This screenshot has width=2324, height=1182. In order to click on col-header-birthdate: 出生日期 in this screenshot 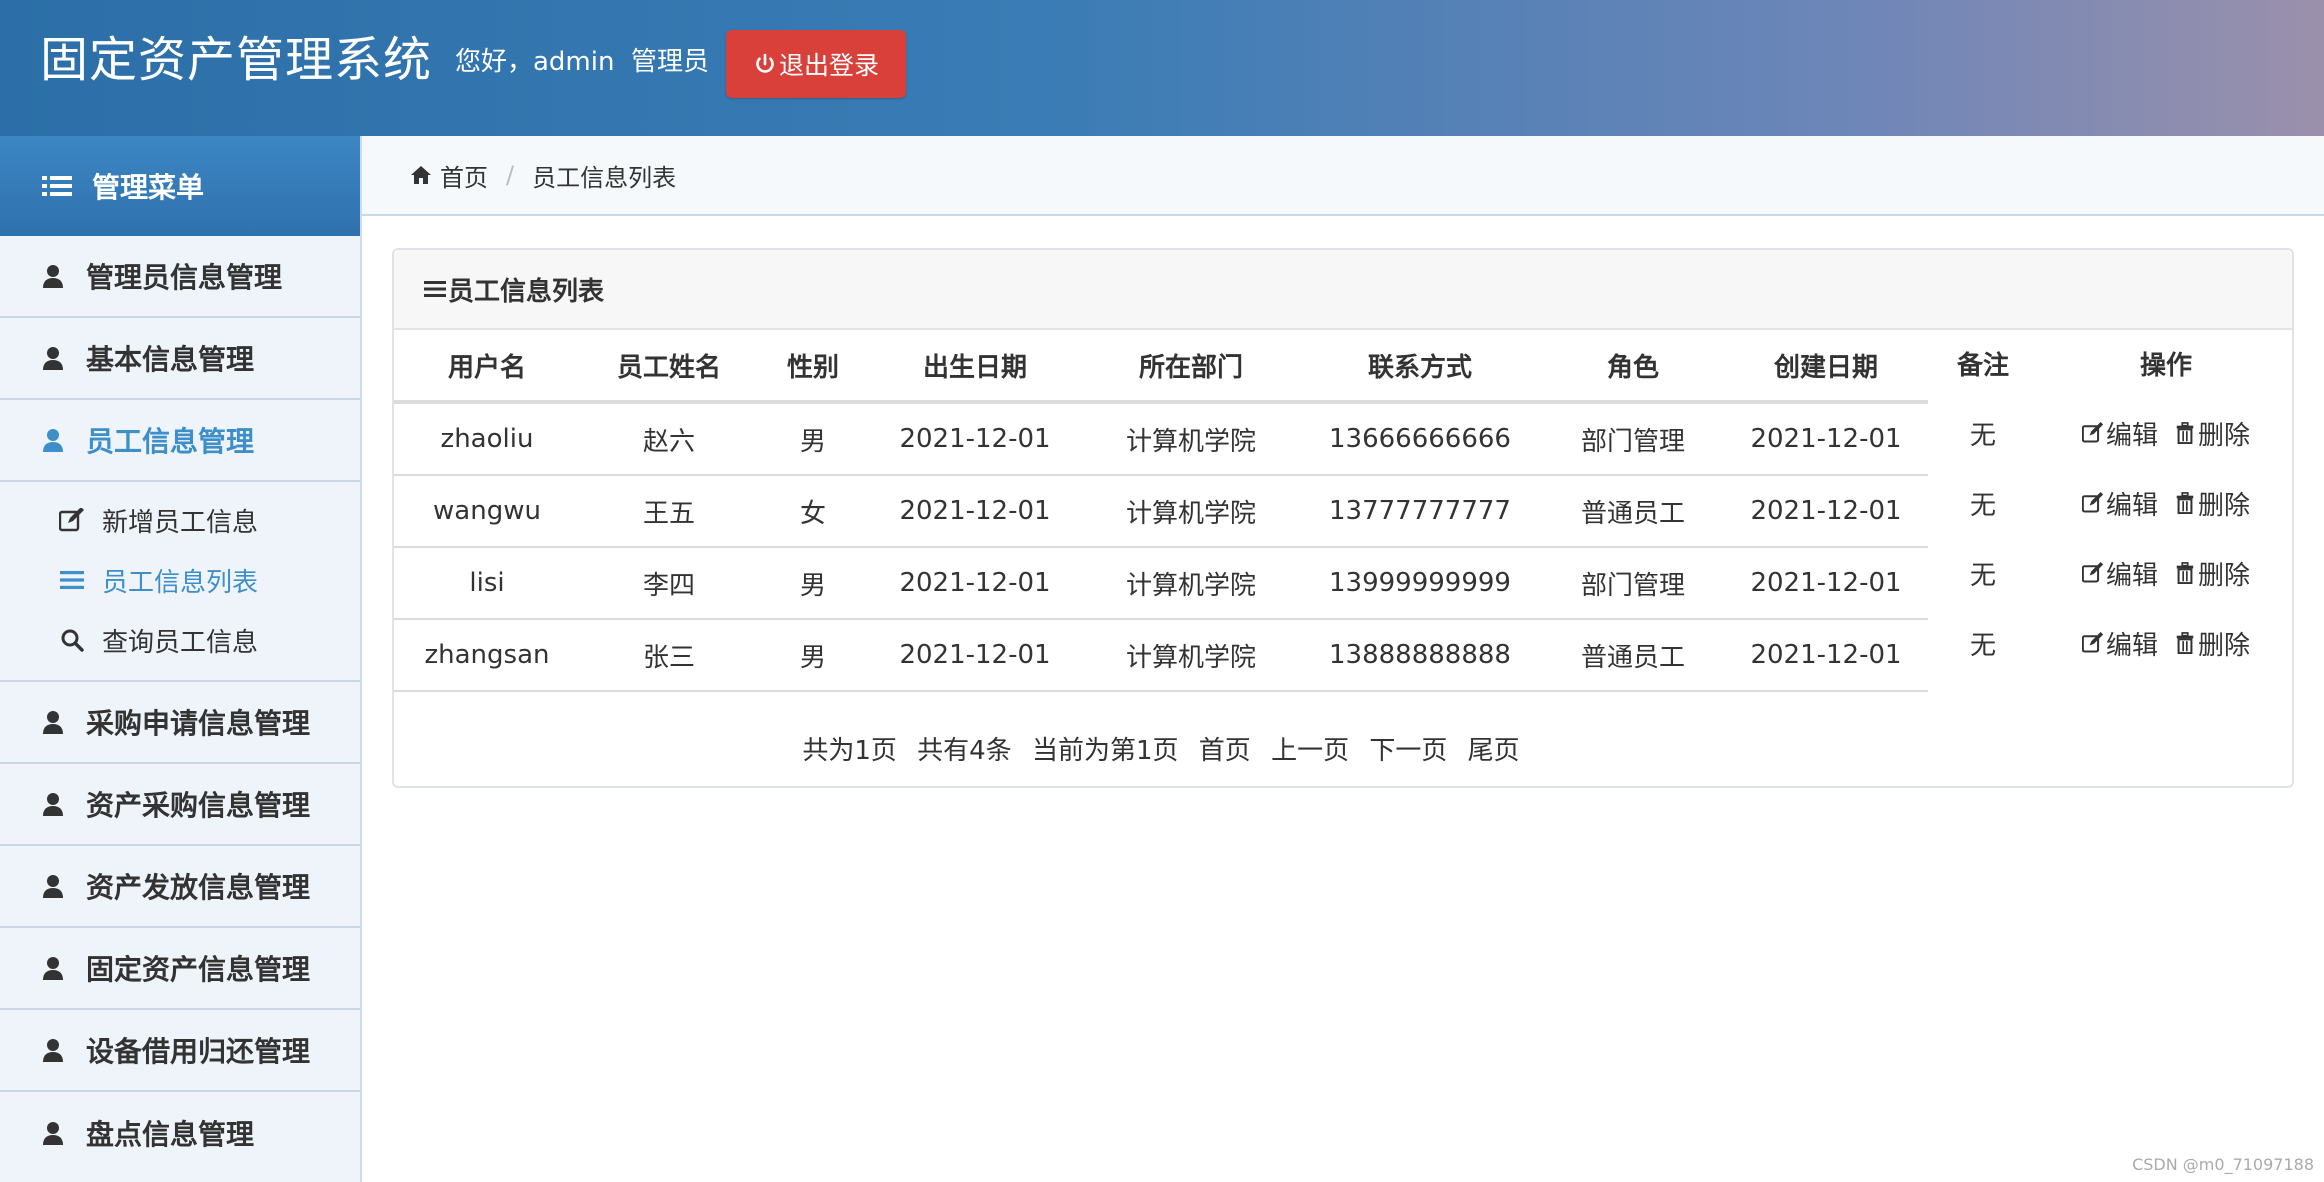, I will do `click(975, 367)`.